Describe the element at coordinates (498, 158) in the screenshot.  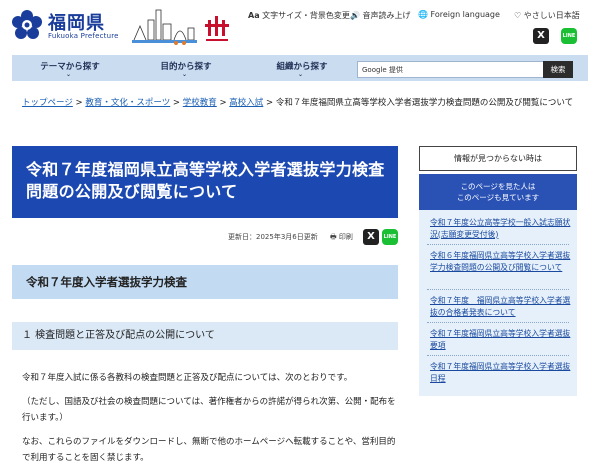
I see `not-found-box: 情報が見つからない時は` at that location.